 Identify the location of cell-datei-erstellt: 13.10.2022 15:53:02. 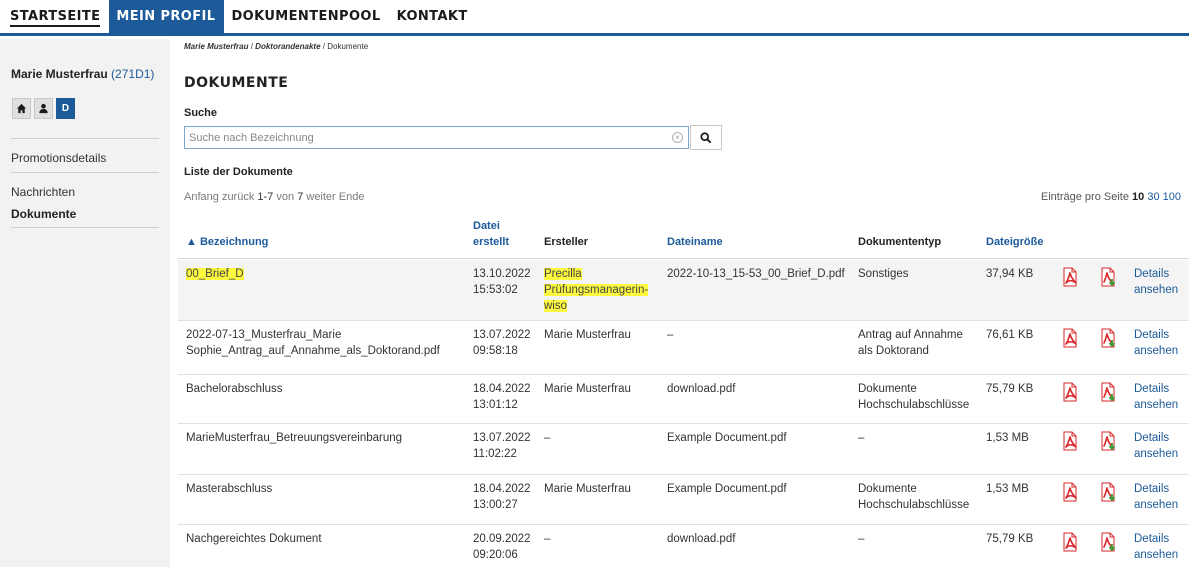
(502, 282).